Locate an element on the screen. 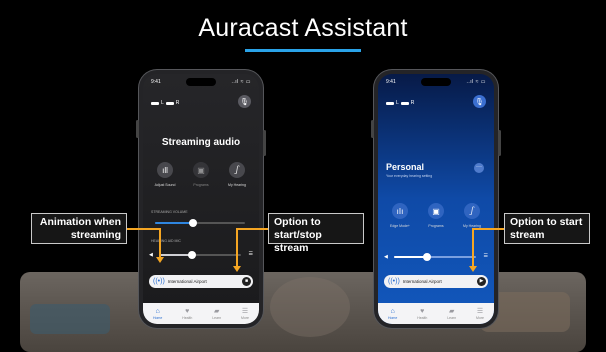 This screenshot has height=352, width=606. adjust-sound-button: ıll is located at coordinates (165, 170).